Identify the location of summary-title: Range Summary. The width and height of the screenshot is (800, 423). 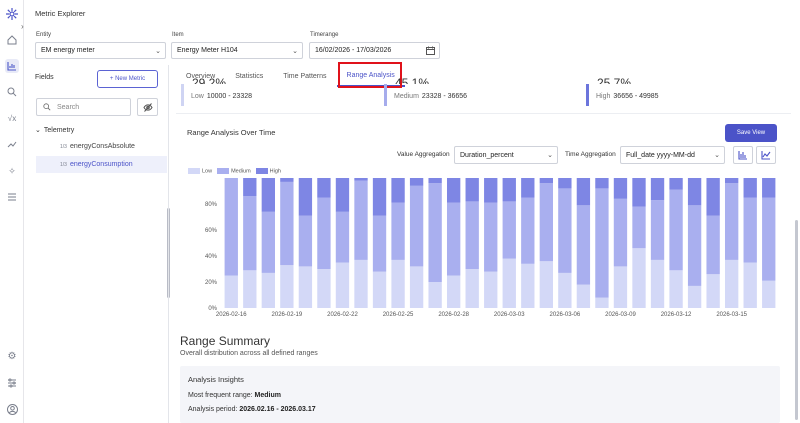
(225, 341).